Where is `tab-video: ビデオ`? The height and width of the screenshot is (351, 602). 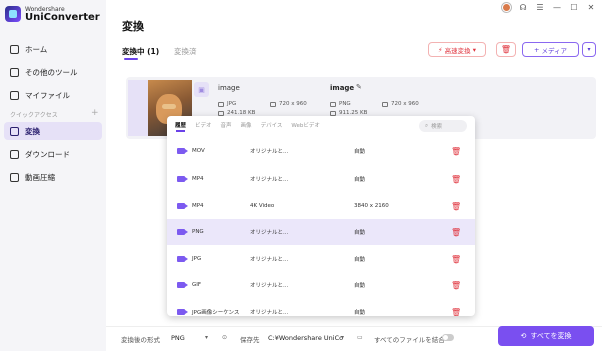
tab-video: ビデオ is located at coordinates (203, 125).